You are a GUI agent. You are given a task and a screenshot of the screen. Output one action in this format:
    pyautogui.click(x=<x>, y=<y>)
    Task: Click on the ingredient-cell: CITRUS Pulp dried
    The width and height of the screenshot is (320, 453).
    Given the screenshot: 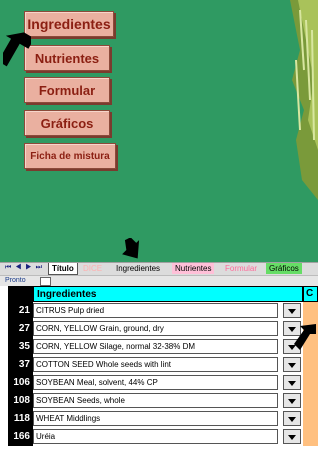 What is the action you would take?
    pyautogui.click(x=155, y=310)
    